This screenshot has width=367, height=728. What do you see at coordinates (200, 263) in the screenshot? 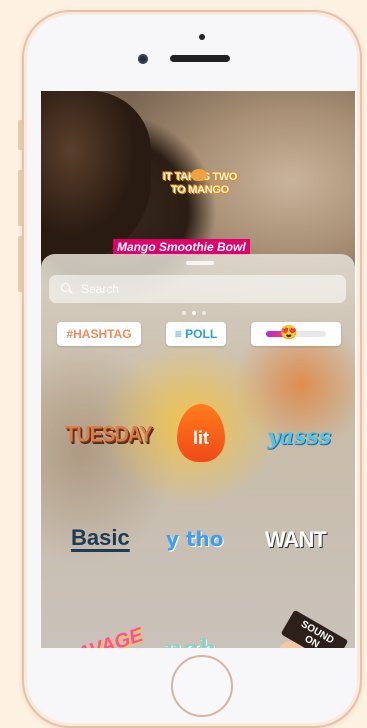
I see `tray-handle` at bounding box center [200, 263].